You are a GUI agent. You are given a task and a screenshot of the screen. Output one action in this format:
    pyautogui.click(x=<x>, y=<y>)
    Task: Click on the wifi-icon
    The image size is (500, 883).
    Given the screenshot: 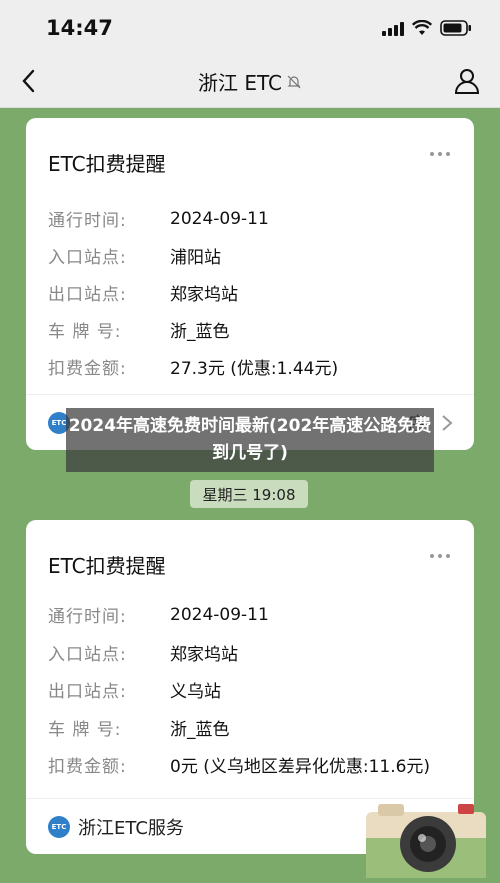 What is the action you would take?
    pyautogui.click(x=422, y=28)
    